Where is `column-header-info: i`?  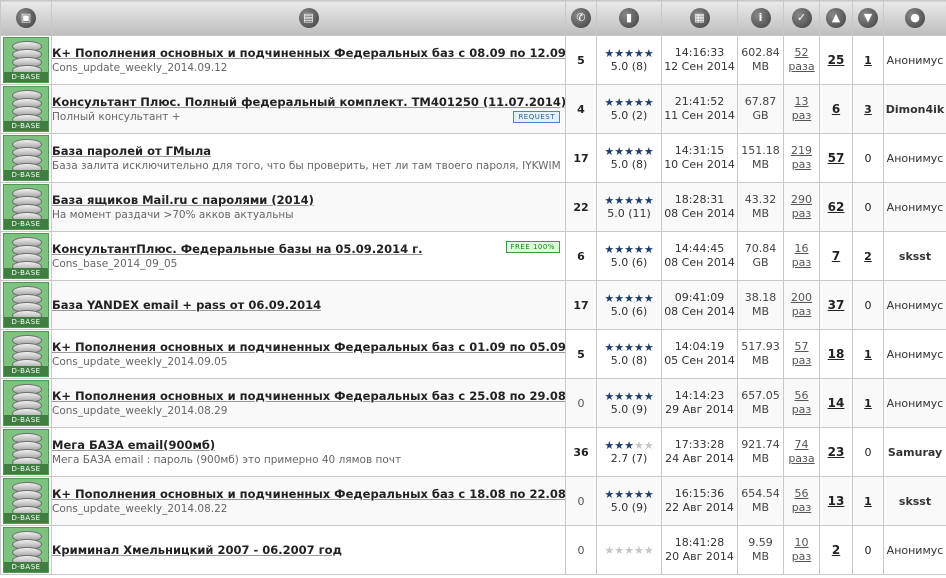
column-header-info: i is located at coordinates (760, 18).